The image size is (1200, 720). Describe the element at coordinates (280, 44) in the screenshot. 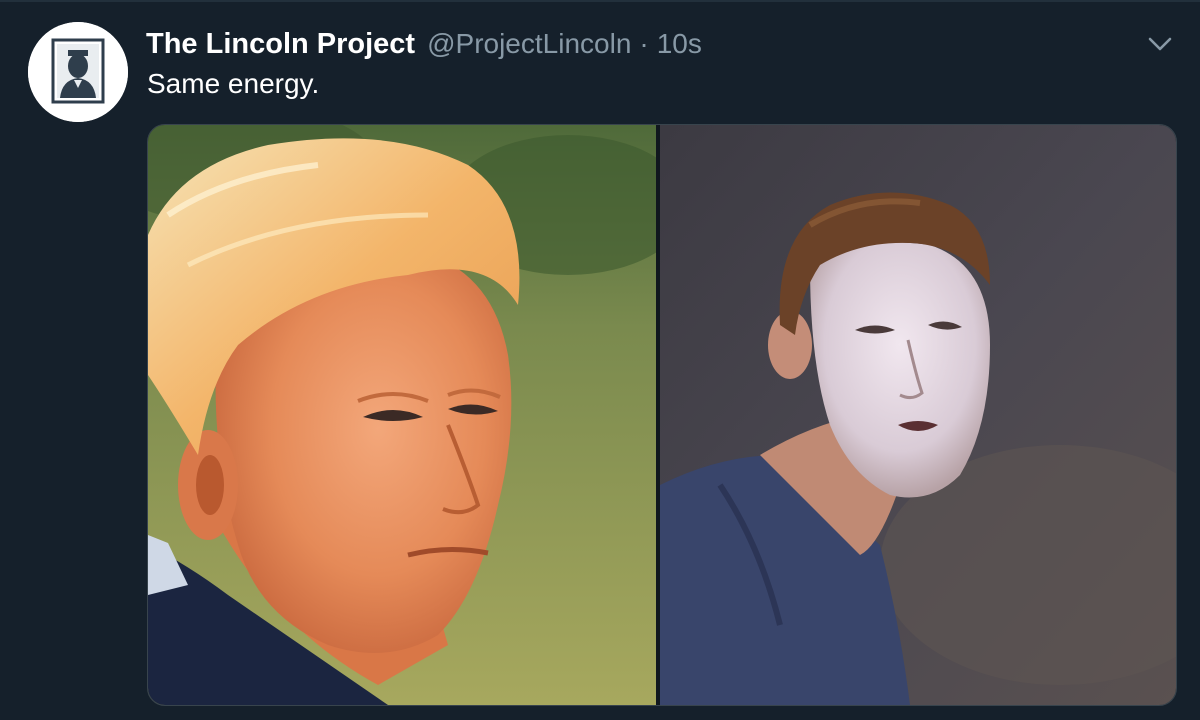

I see `author-display-name: The Lincoln Project` at that location.